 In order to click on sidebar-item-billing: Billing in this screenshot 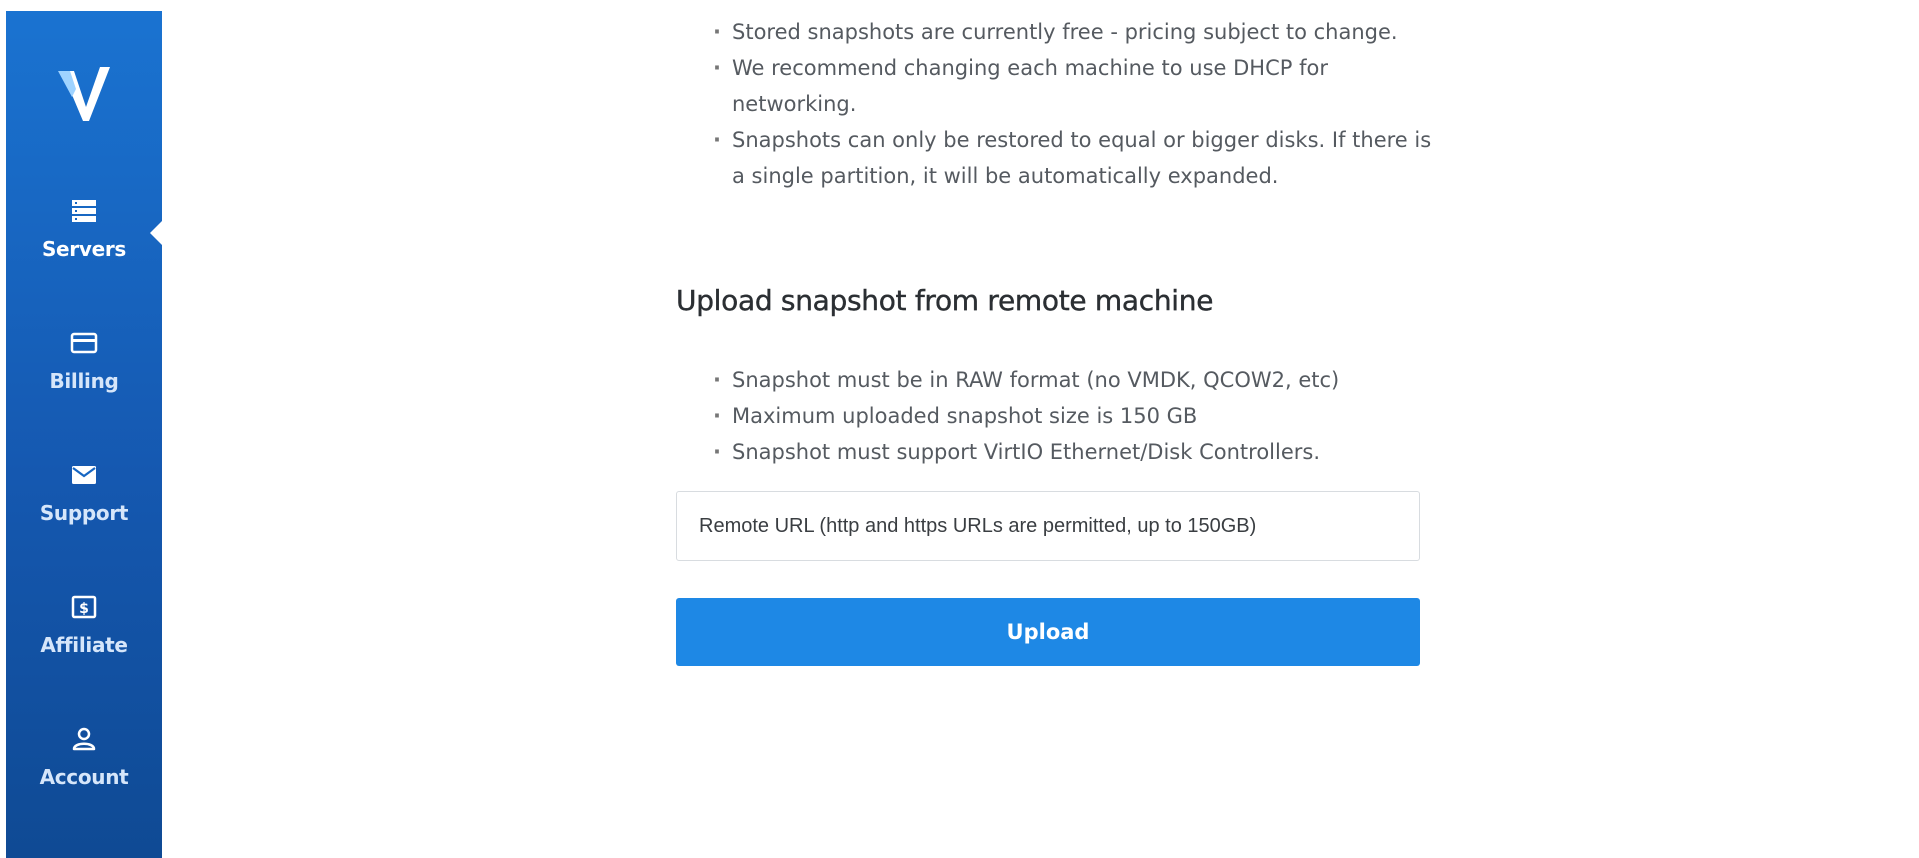, I will do `click(84, 362)`.